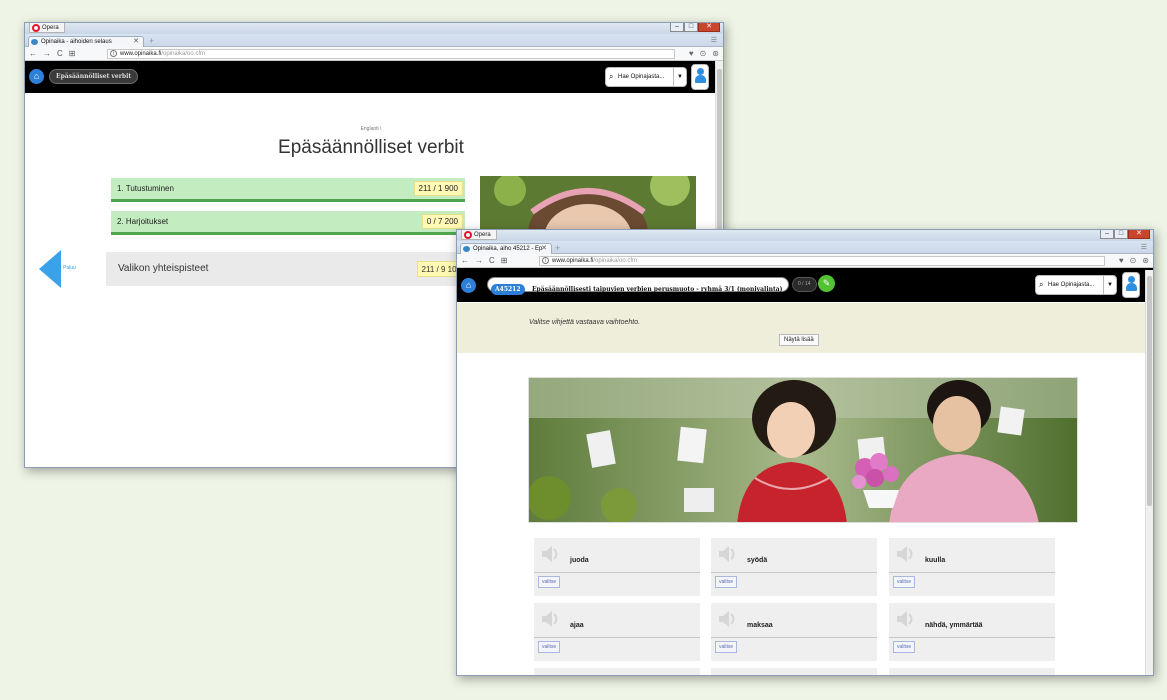  I want to click on answer-card: juoda valitse, so click(617, 567).